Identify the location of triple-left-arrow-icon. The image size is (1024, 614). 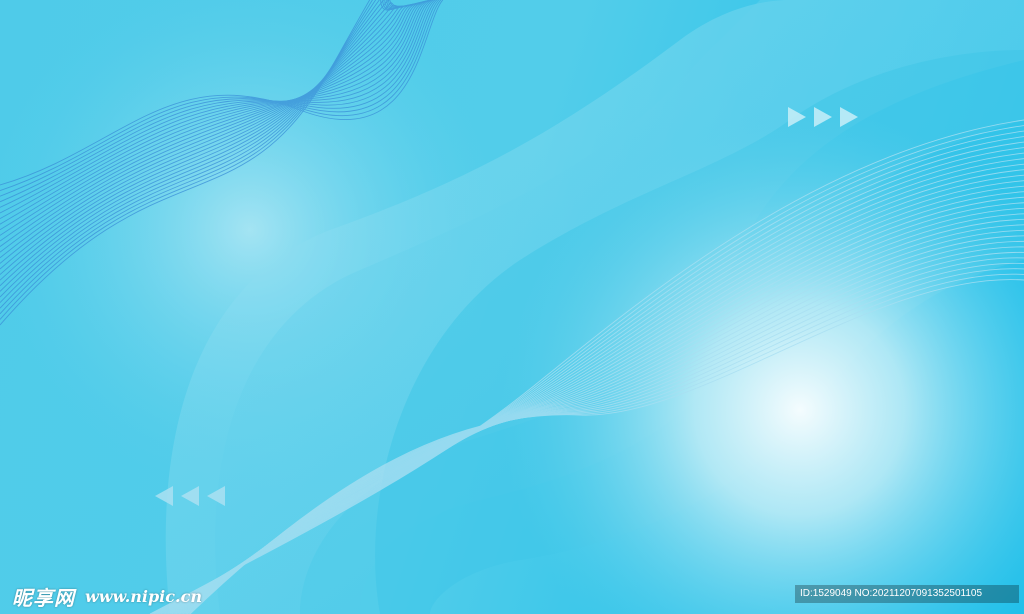
(190, 496).